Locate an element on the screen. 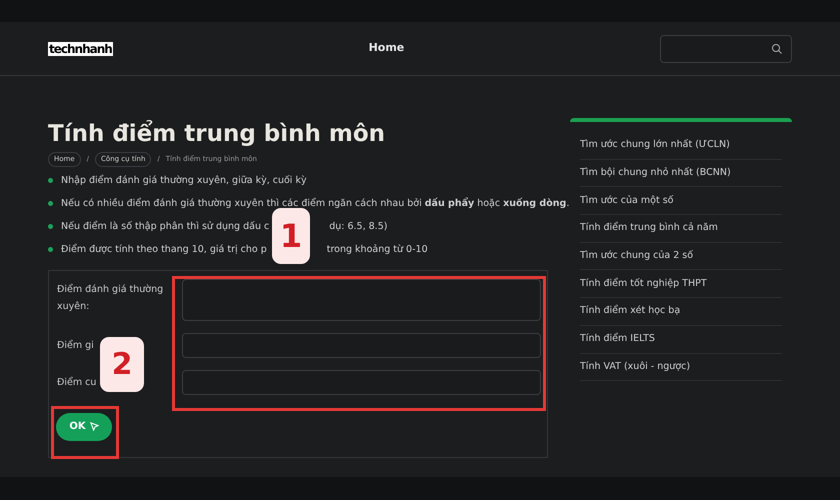 This screenshot has width=840, height=500. page-title: Tính điểm trung bình môn is located at coordinates (217, 134).